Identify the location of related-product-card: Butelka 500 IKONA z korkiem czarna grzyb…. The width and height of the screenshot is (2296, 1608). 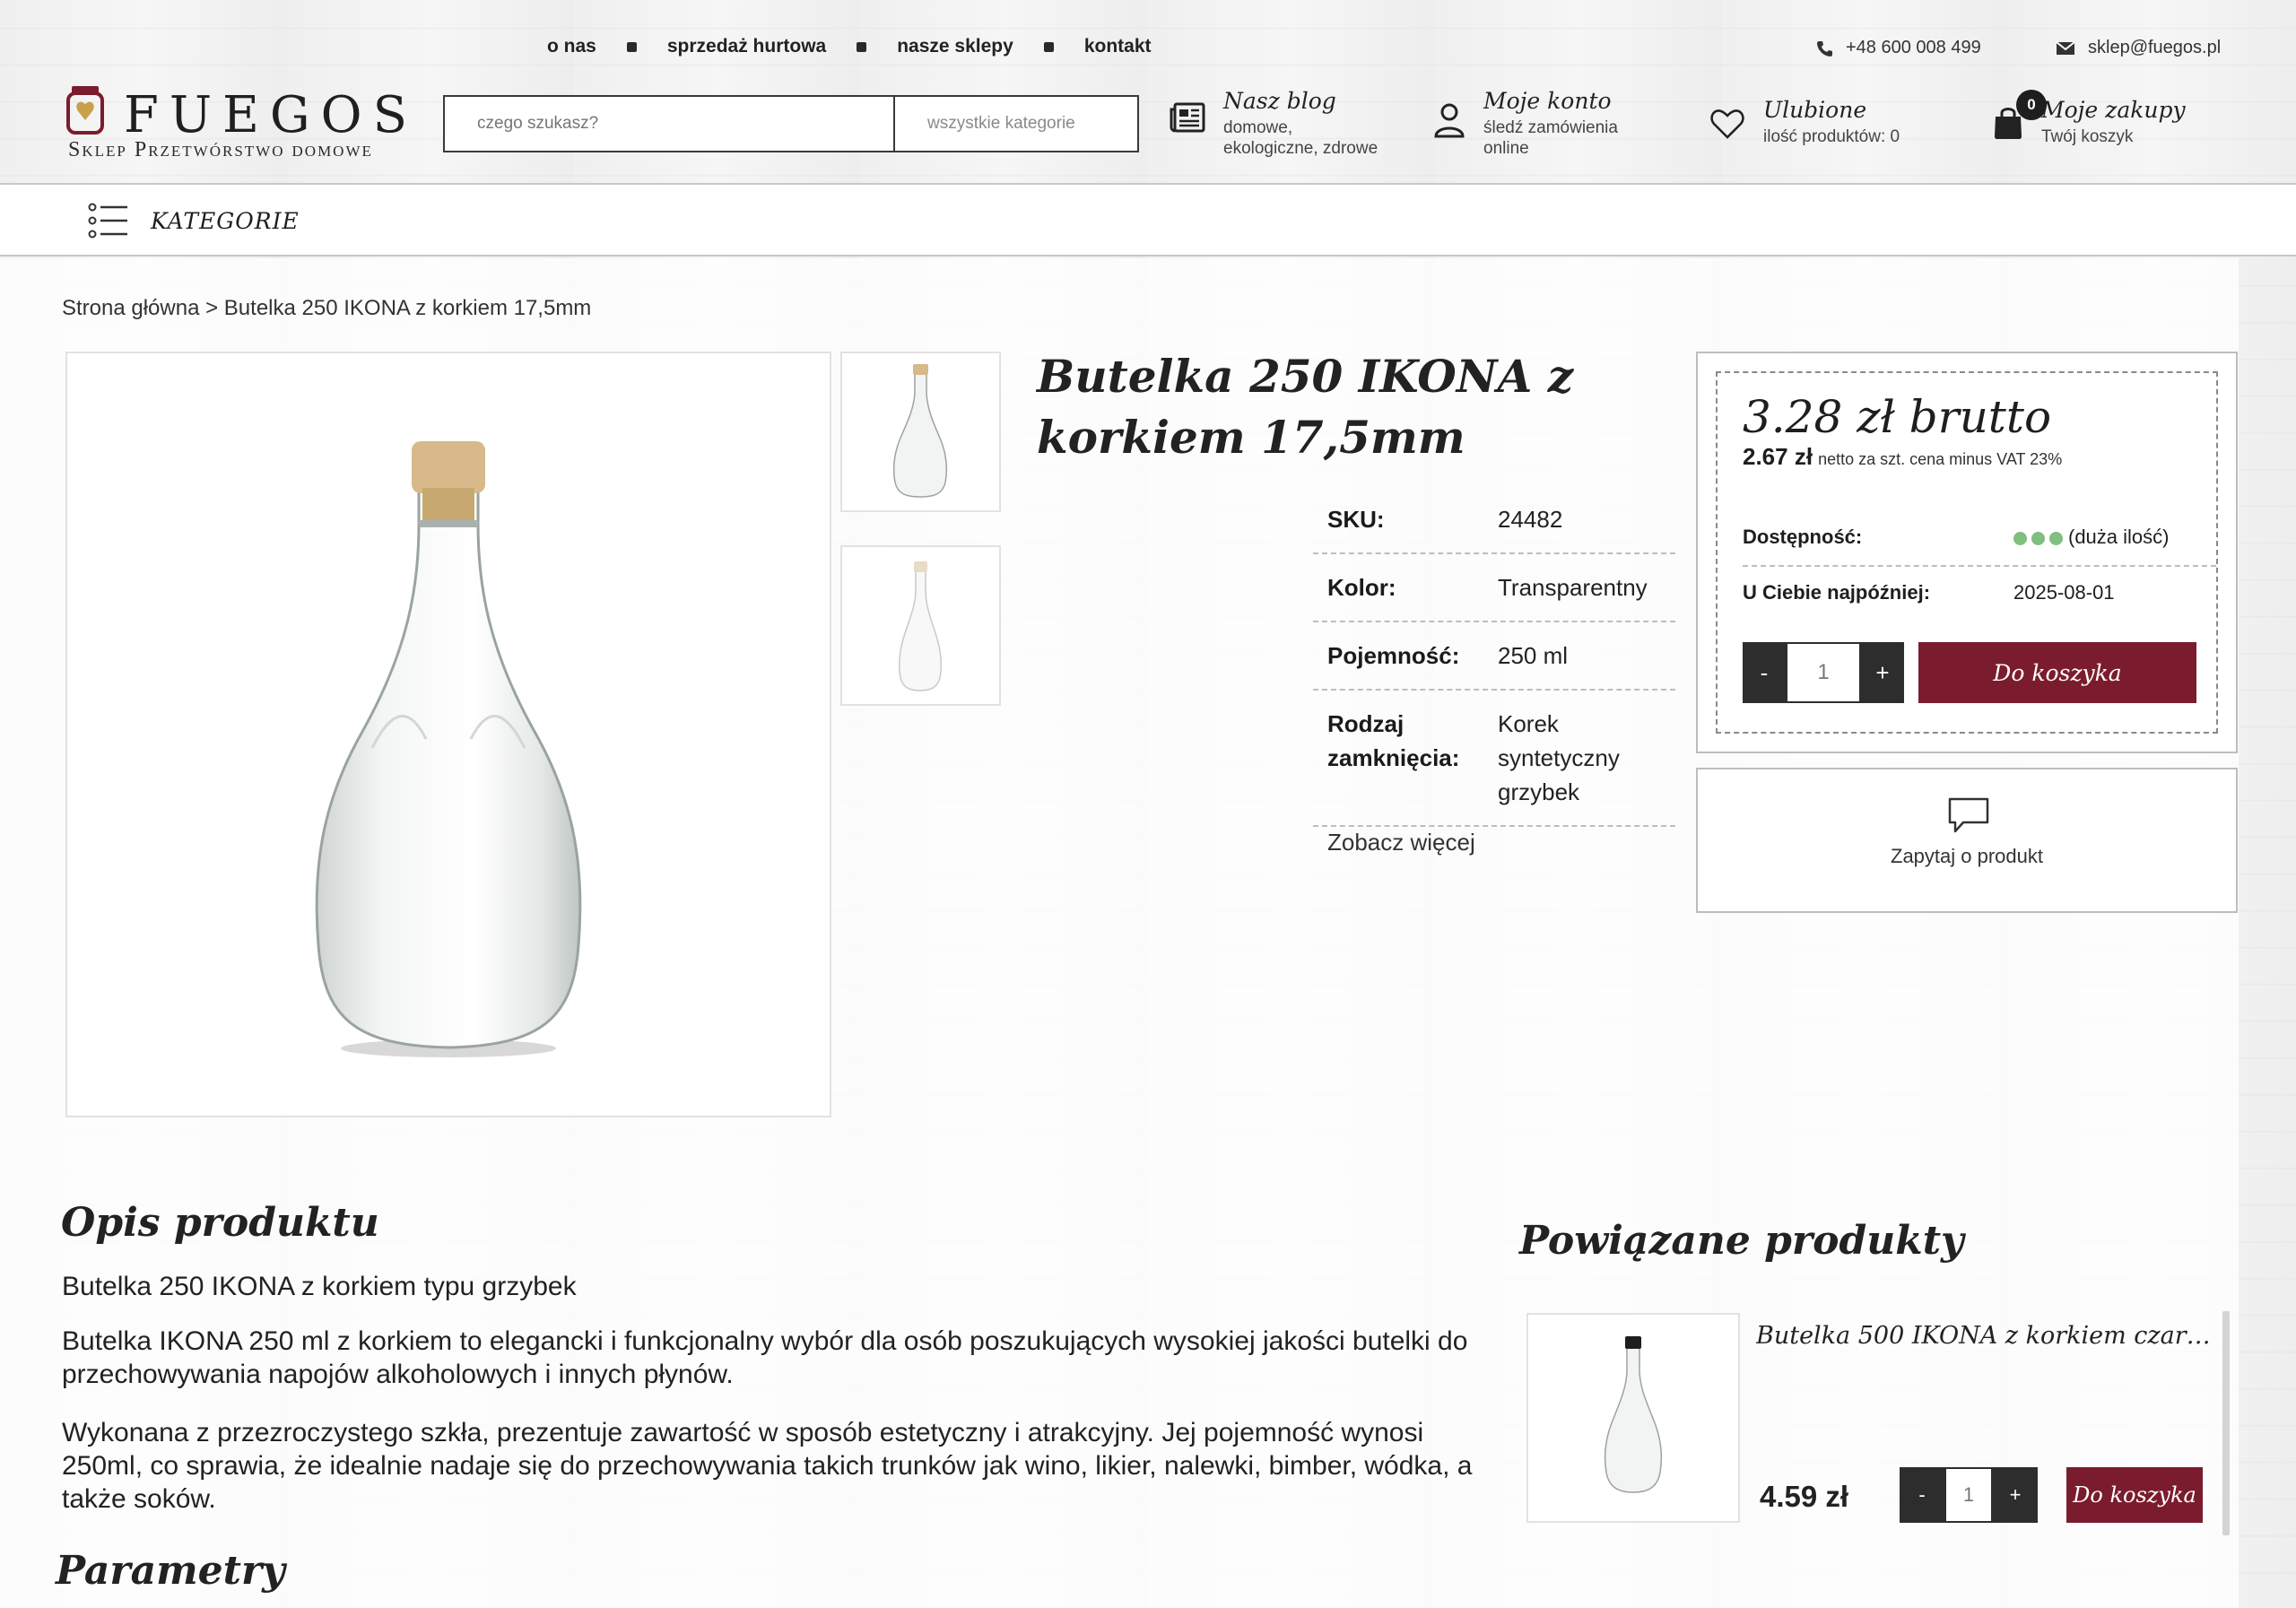
(1876, 1422).